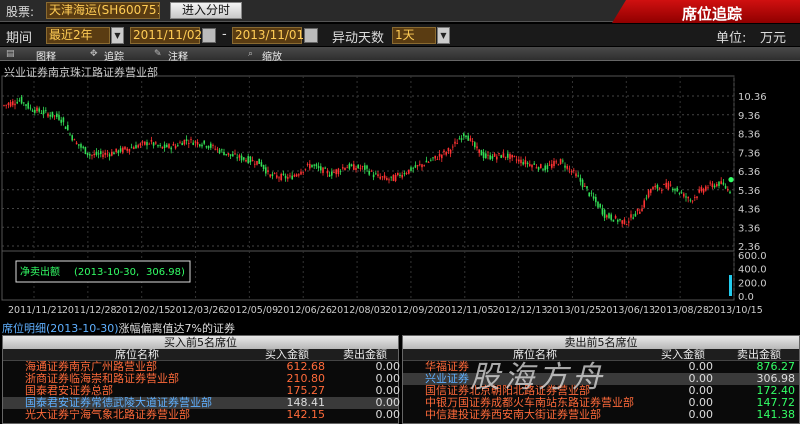 The image size is (800, 424). I want to click on seat-name: 中信建投证券西安南大街证券营业部, so click(513, 415).